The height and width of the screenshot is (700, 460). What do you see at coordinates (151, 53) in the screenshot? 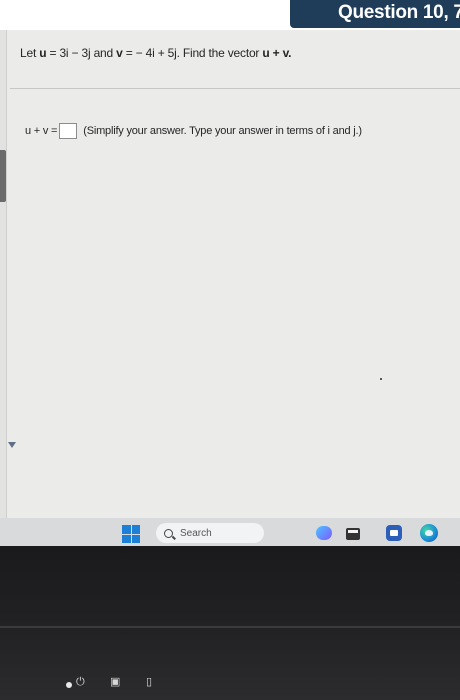
I see `equation-v: = − 4i + 5j.` at bounding box center [151, 53].